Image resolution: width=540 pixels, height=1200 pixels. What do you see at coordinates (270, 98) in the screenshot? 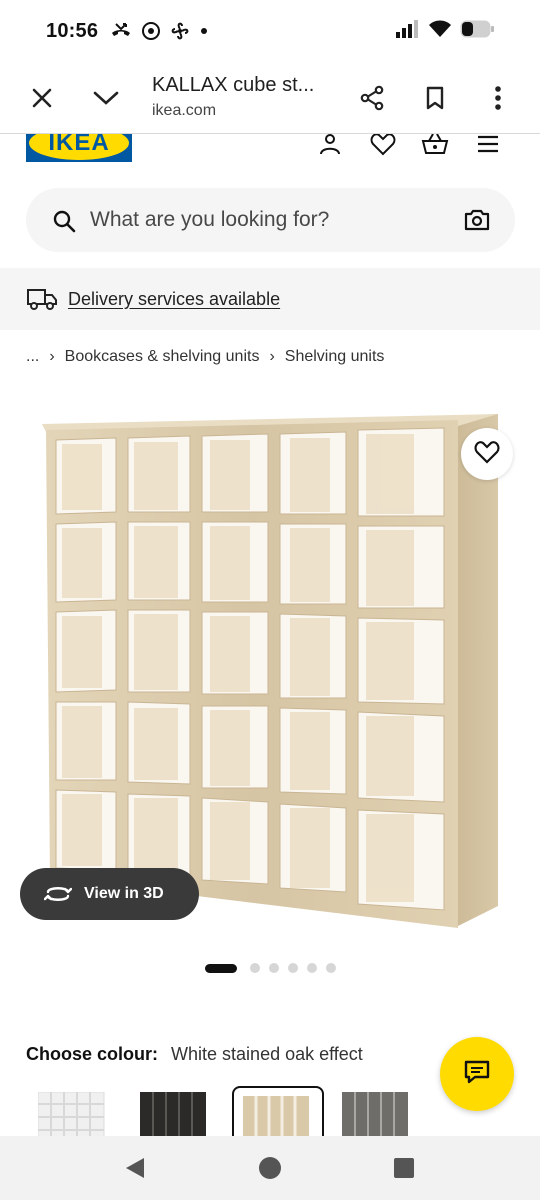
I see `browser-toolbar: KALLAX cube st... ikea.com` at bounding box center [270, 98].